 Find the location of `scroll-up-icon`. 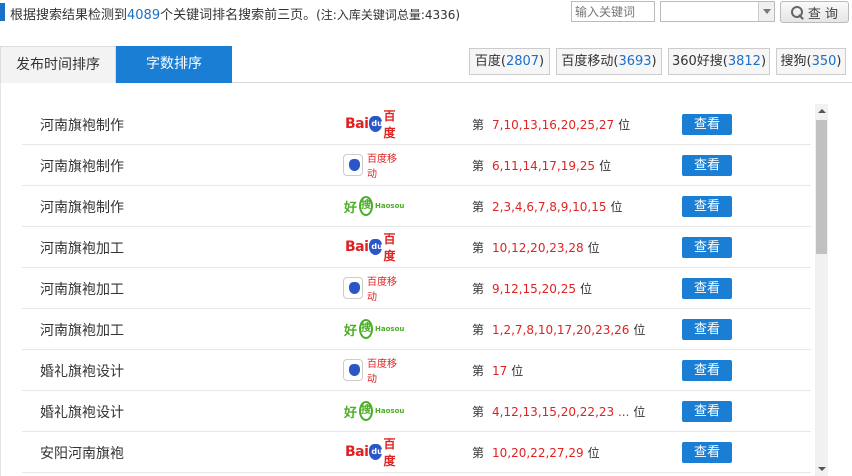

scroll-up-icon is located at coordinates (821, 111).